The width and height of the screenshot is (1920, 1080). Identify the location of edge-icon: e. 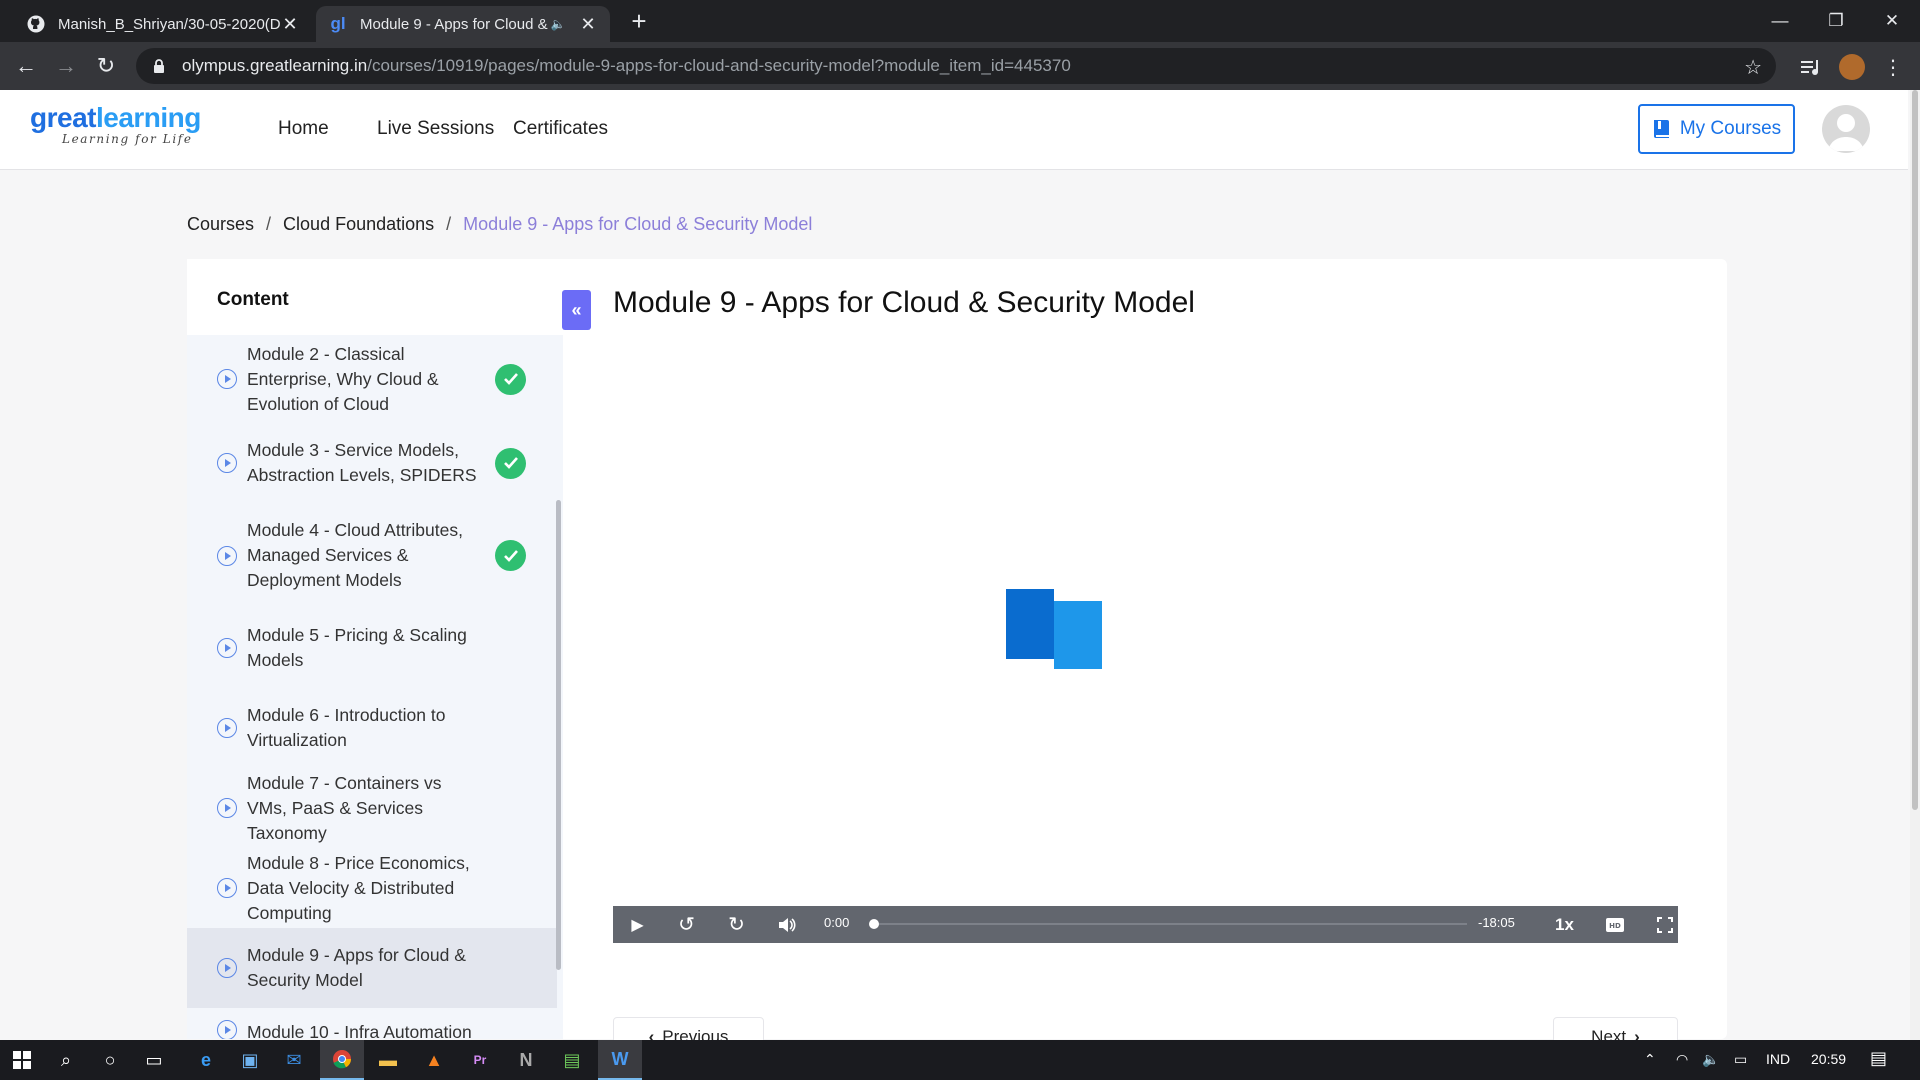
(206, 1060).